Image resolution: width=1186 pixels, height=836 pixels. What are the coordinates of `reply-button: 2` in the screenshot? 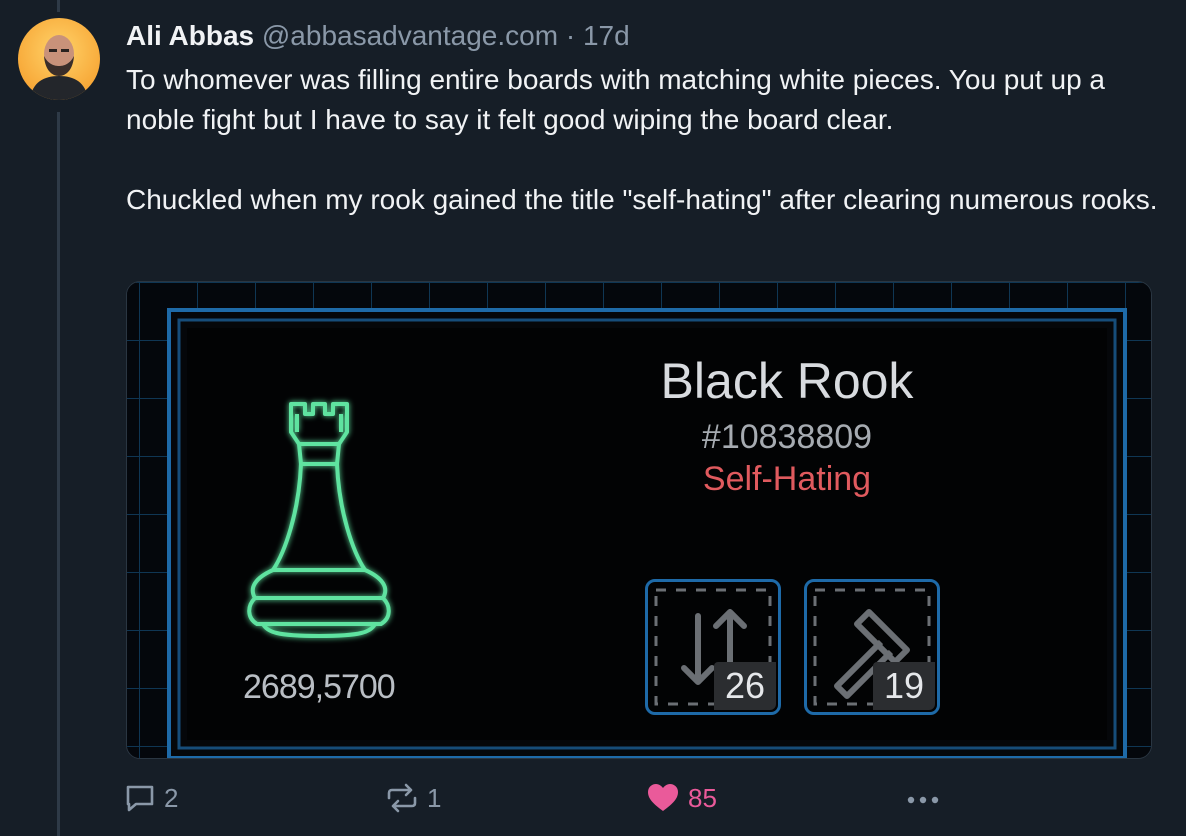 It's located at (151, 798).